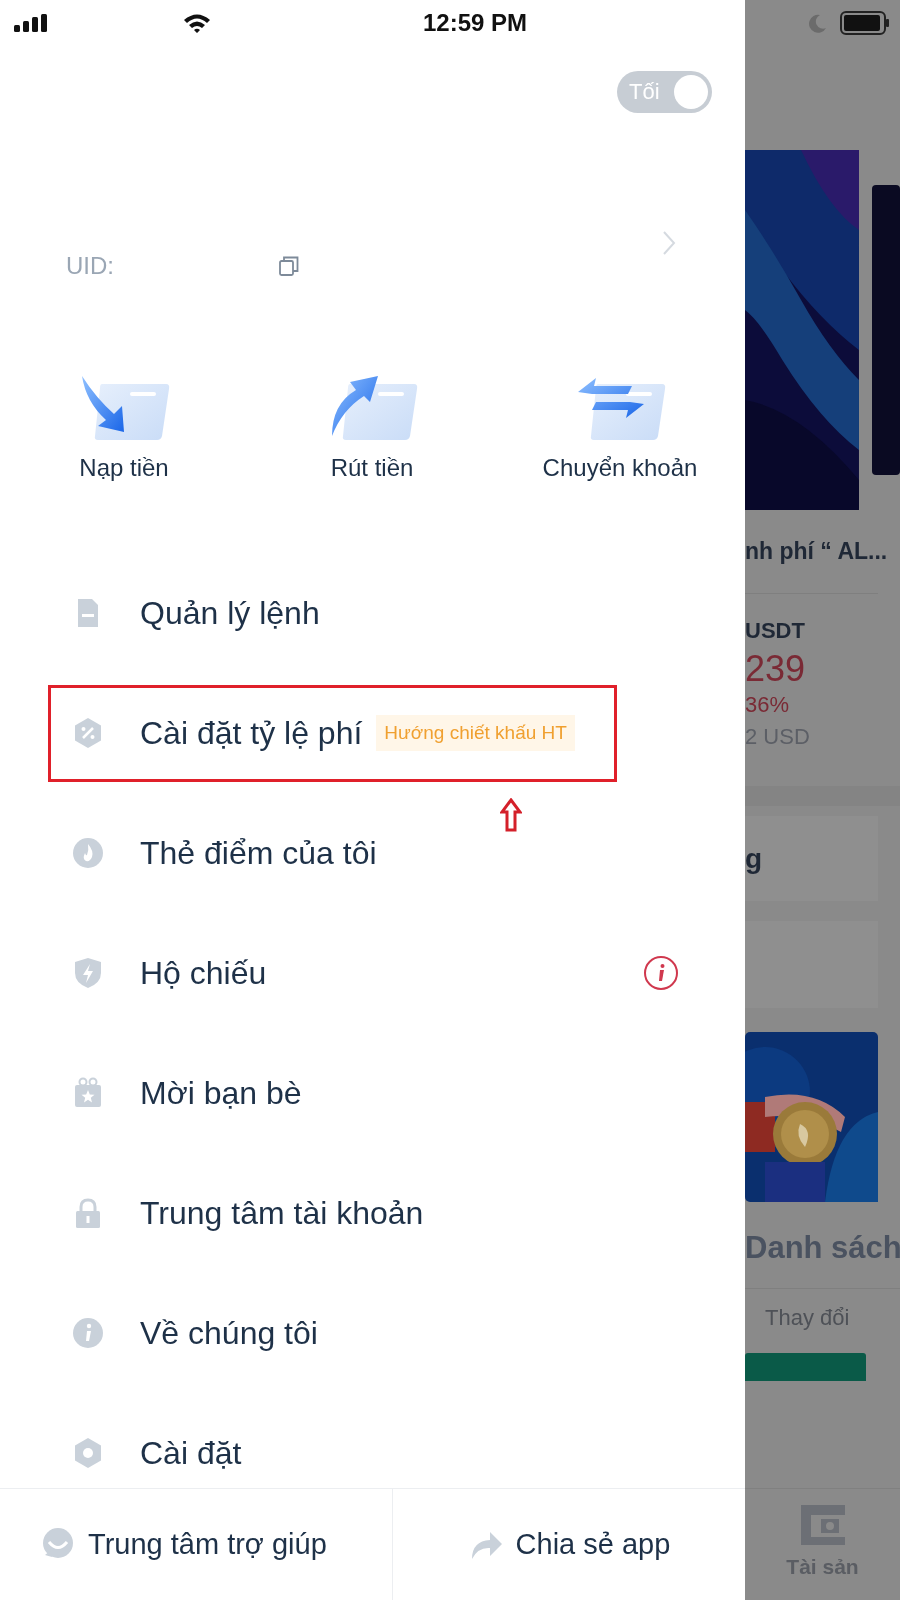 This screenshot has width=900, height=1600. I want to click on moon-icon, so click(818, 22).